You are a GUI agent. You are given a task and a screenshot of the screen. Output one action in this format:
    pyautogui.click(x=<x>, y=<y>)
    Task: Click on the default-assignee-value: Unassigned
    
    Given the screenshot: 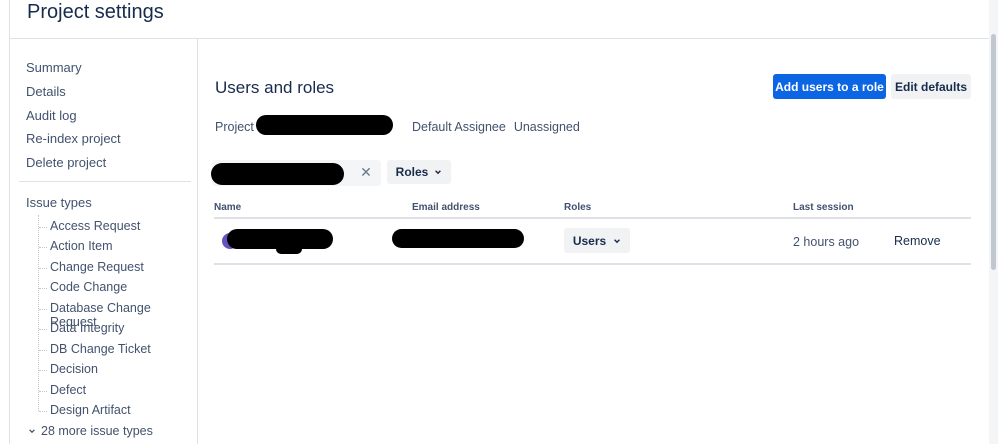 What is the action you would take?
    pyautogui.click(x=546, y=127)
    